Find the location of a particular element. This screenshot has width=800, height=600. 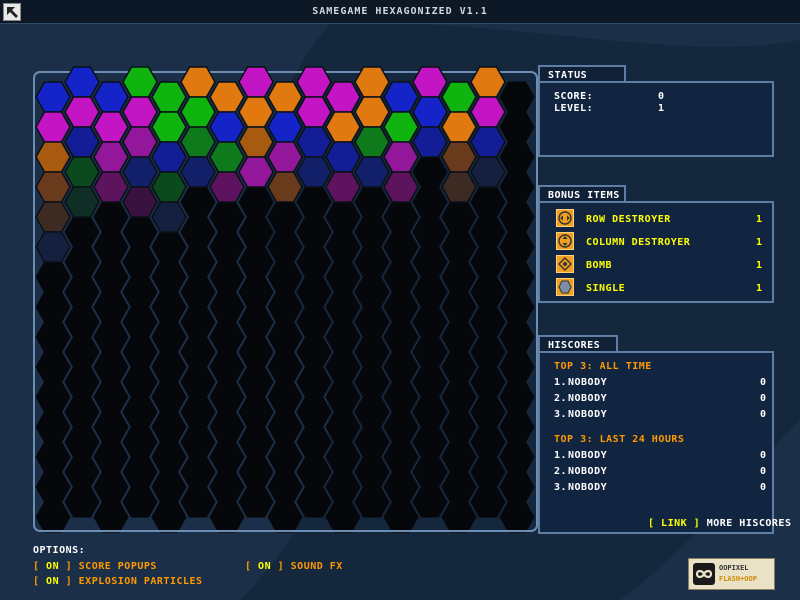

hiscores-tab-label: HISCORES is located at coordinates (574, 345).